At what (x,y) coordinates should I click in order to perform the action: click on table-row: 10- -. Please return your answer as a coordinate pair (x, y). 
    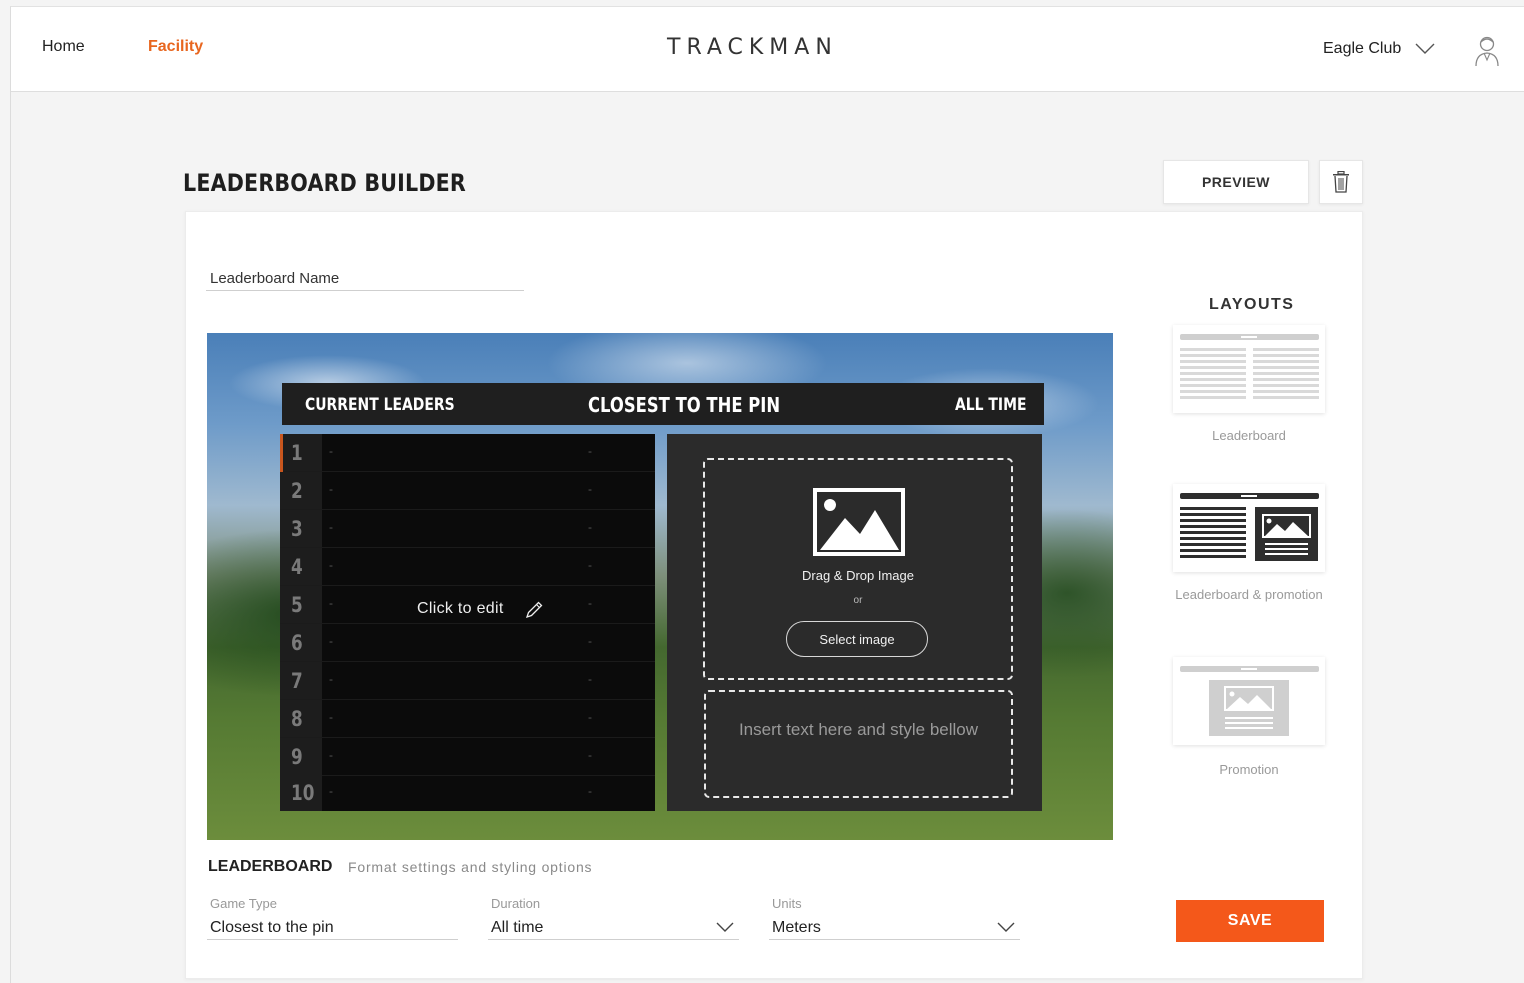
    Looking at the image, I should click on (467, 792).